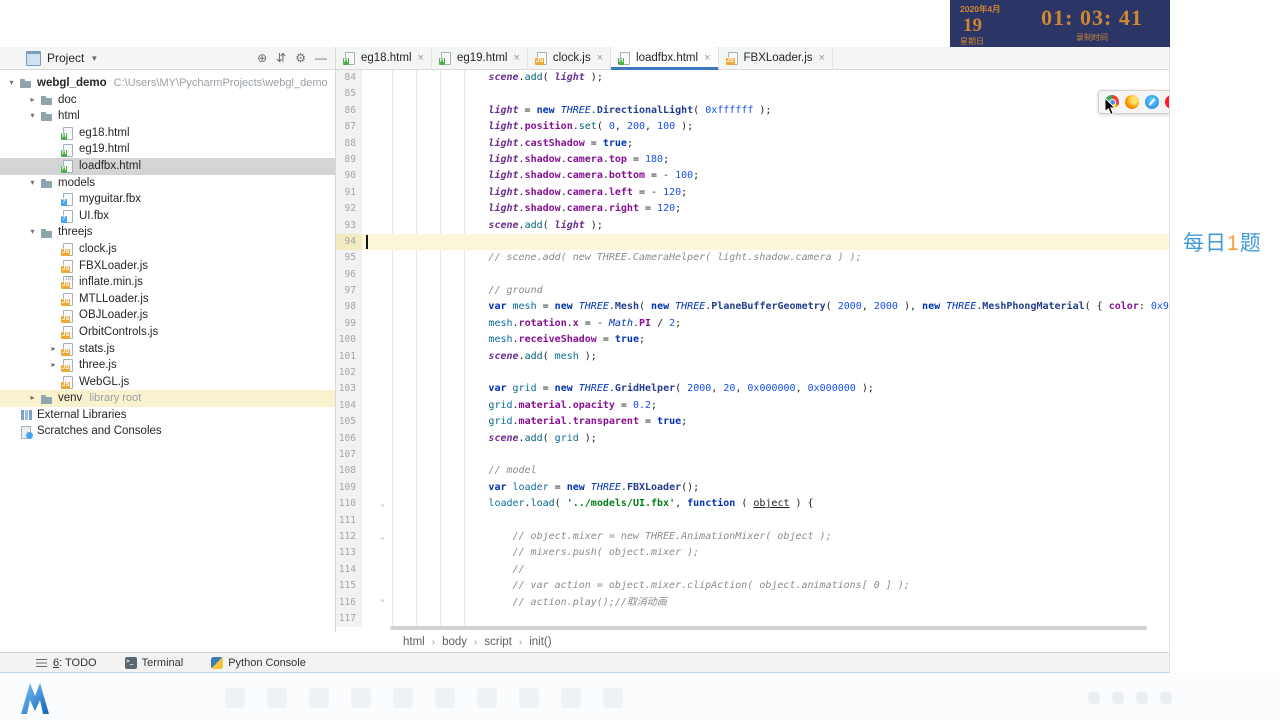 This screenshot has height=720, width=1280. Describe the element at coordinates (349, 324) in the screenshot. I see `line-number: 99` at that location.